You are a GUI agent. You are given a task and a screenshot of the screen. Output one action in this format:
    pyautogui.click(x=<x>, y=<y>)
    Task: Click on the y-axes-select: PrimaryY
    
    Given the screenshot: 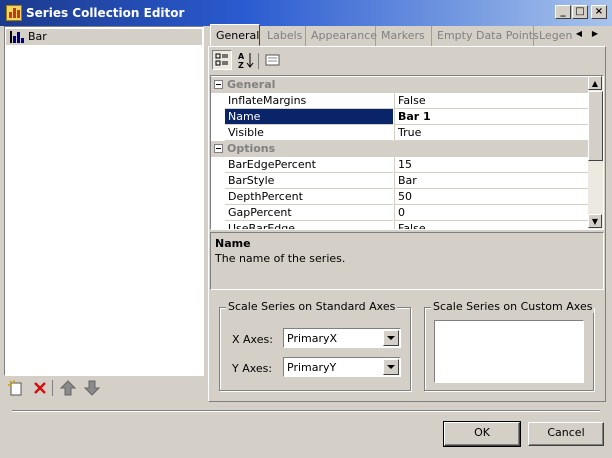 What is the action you would take?
    pyautogui.click(x=342, y=367)
    